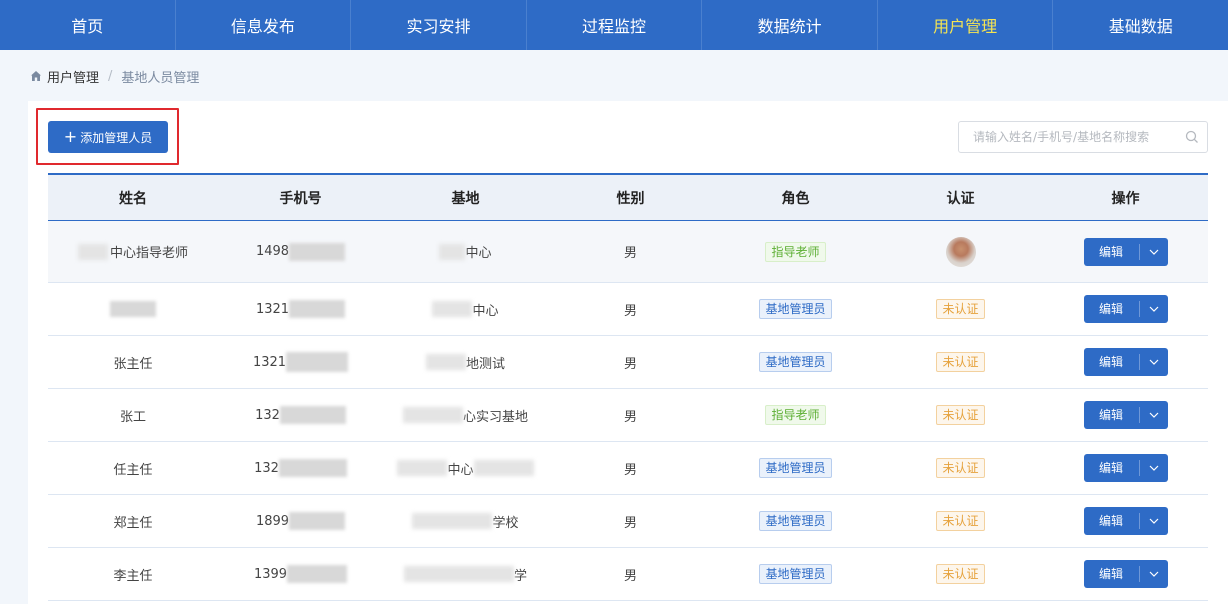 This screenshot has width=1228, height=604. What do you see at coordinates (73, 76) in the screenshot?
I see `breadcrumb-user-management: 用户管理` at bounding box center [73, 76].